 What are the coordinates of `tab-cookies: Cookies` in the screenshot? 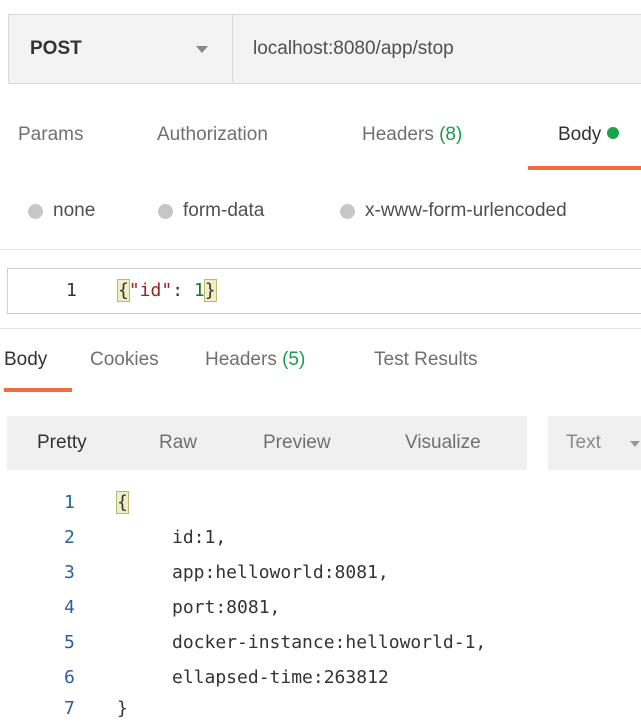 It's located at (124, 360).